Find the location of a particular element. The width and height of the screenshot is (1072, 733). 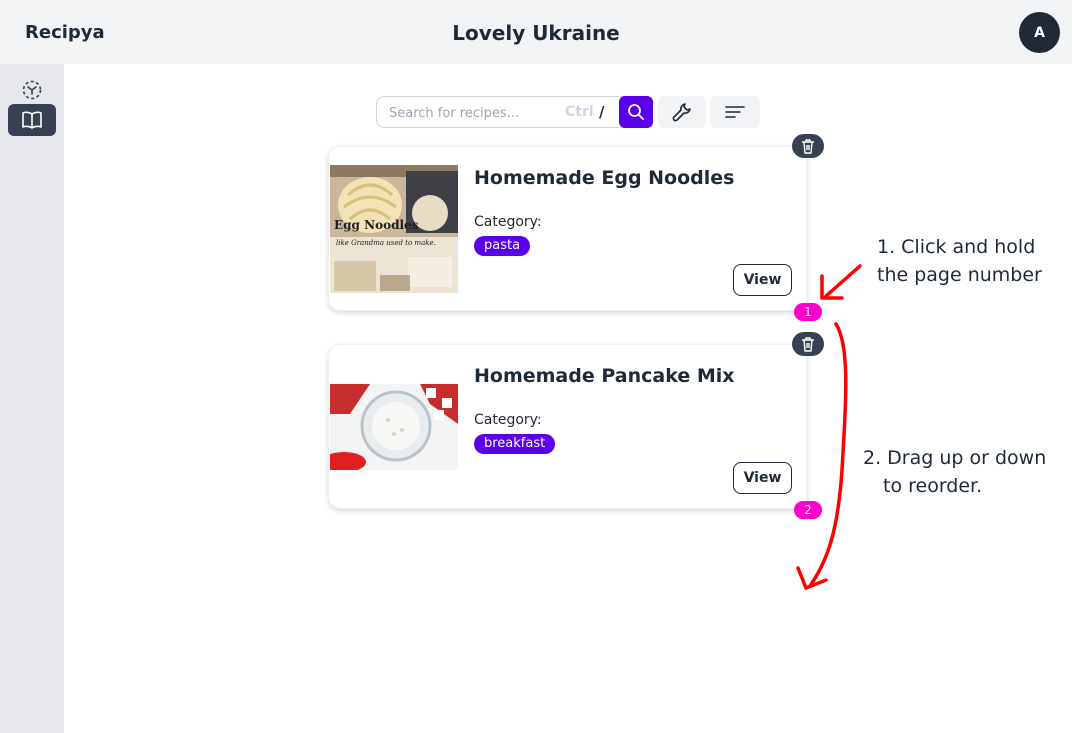

arrow-to-page-number is located at coordinates (841, 282).